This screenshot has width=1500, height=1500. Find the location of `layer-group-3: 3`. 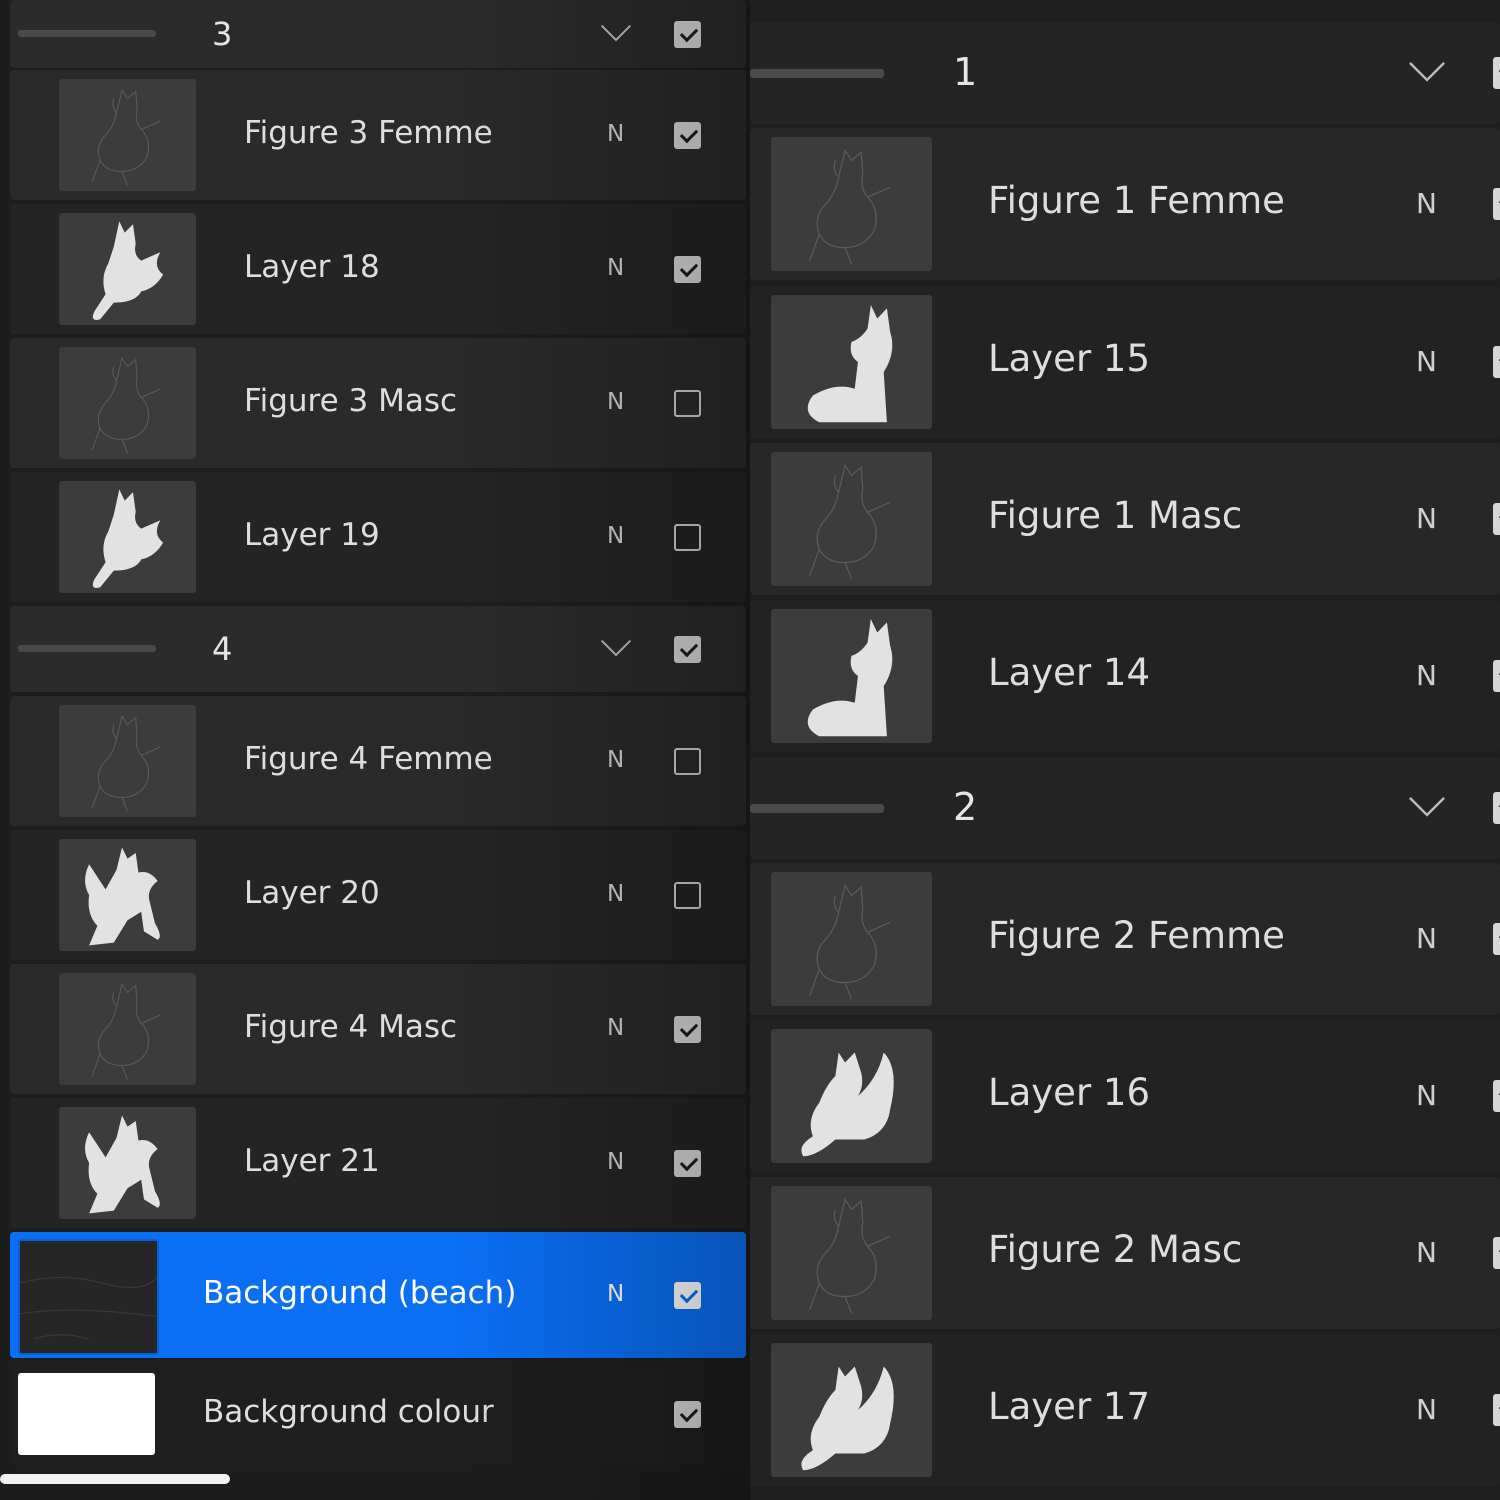

layer-group-3: 3 is located at coordinates (378, 34).